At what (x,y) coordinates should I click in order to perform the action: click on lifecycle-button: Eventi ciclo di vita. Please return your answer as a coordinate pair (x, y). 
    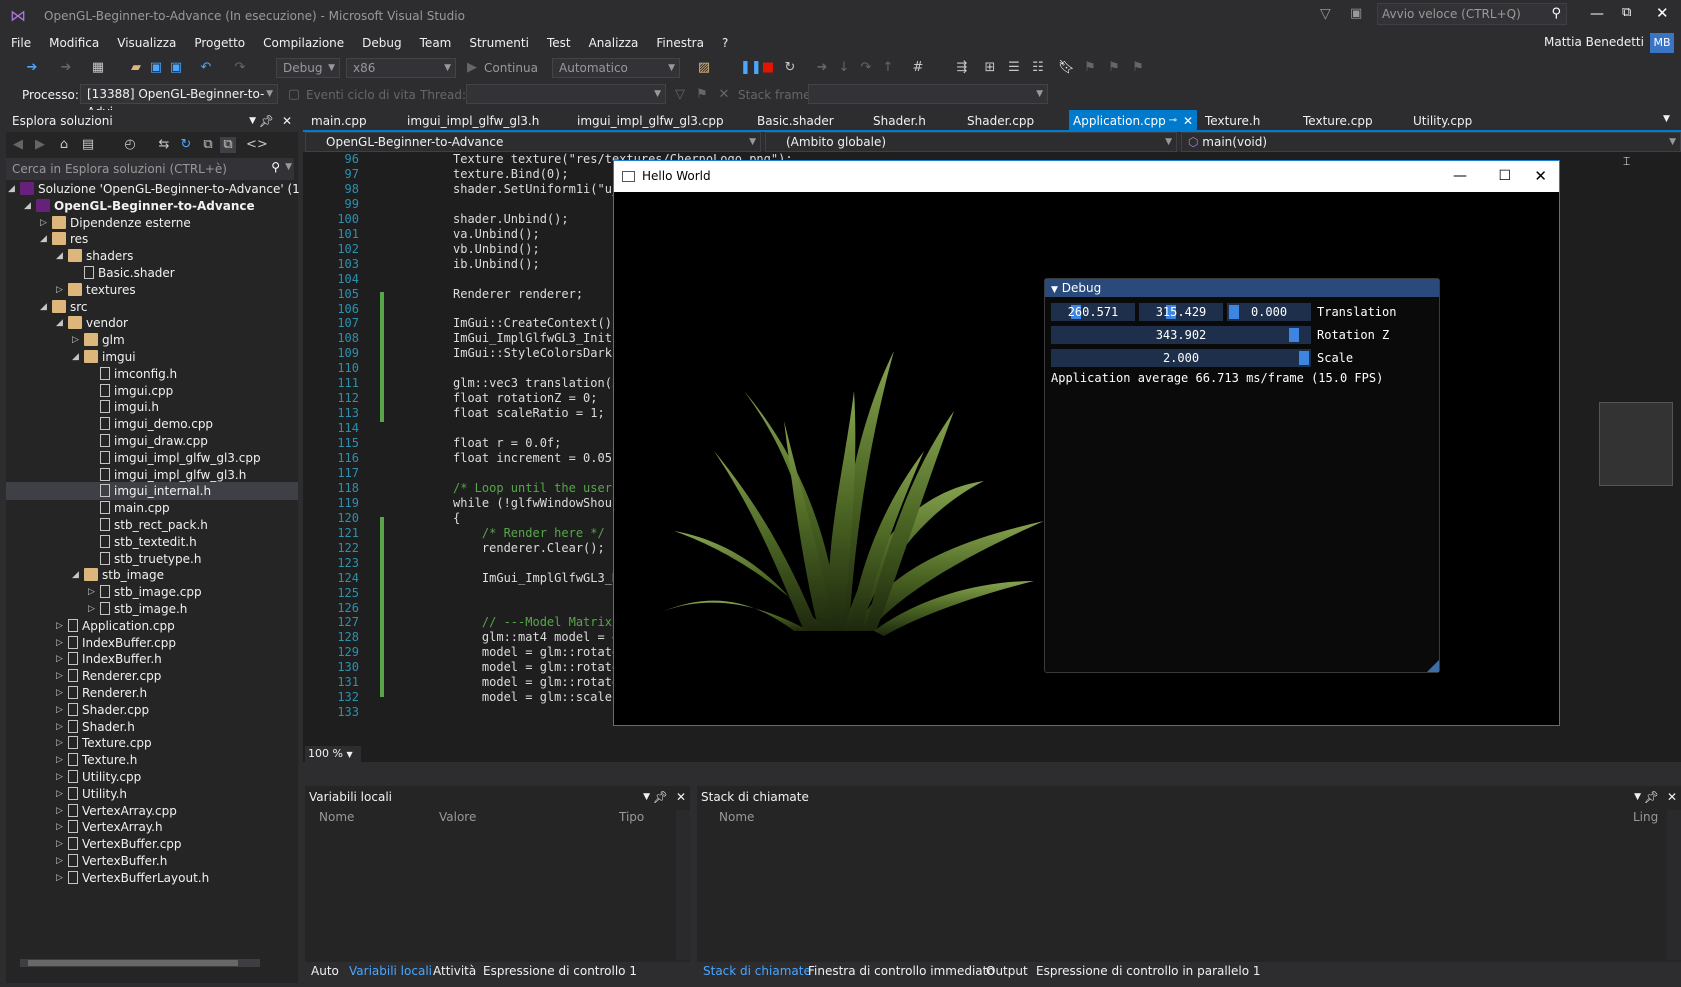
    Looking at the image, I should click on (361, 95).